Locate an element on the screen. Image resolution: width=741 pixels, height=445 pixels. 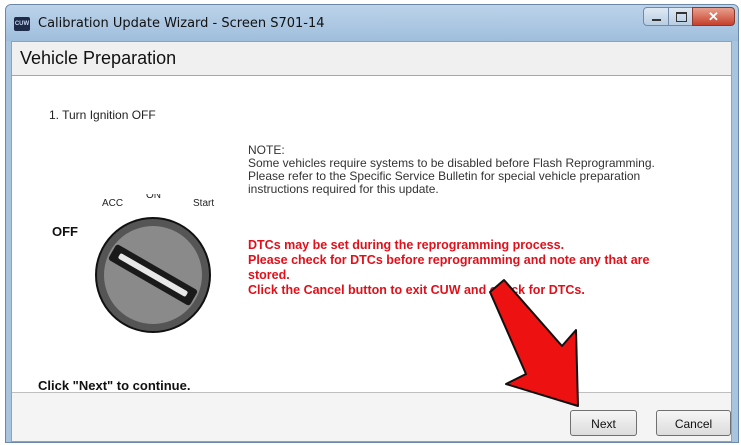
ignition-label-off: OFF is located at coordinates (65, 231).